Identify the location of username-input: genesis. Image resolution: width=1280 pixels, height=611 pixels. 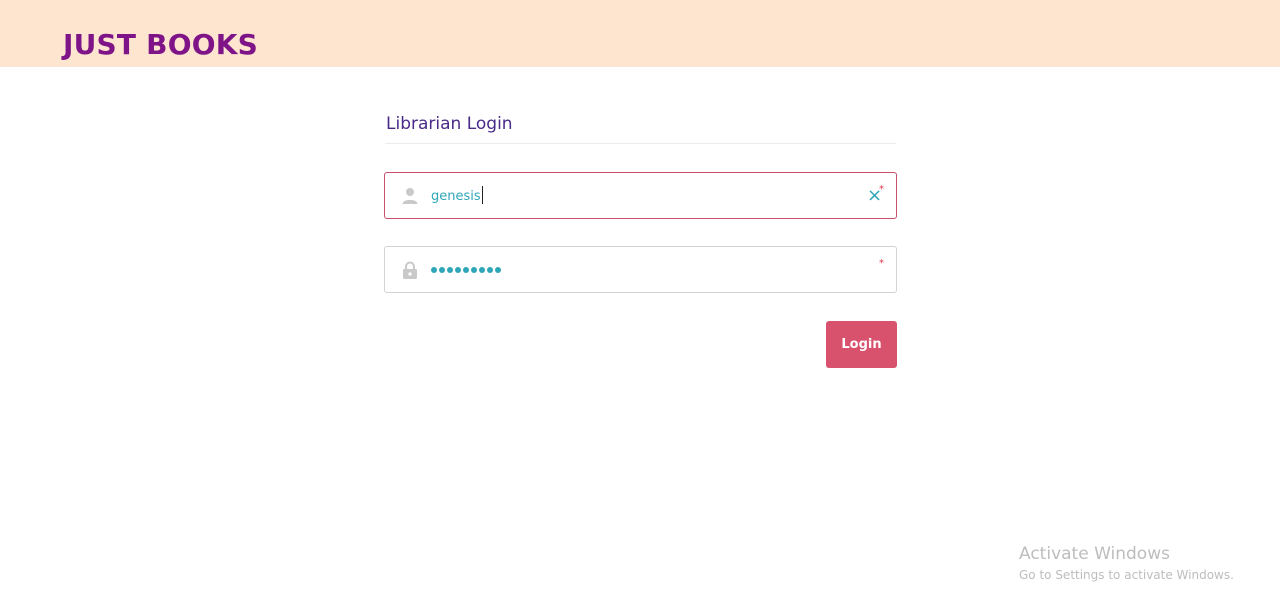
(457, 196).